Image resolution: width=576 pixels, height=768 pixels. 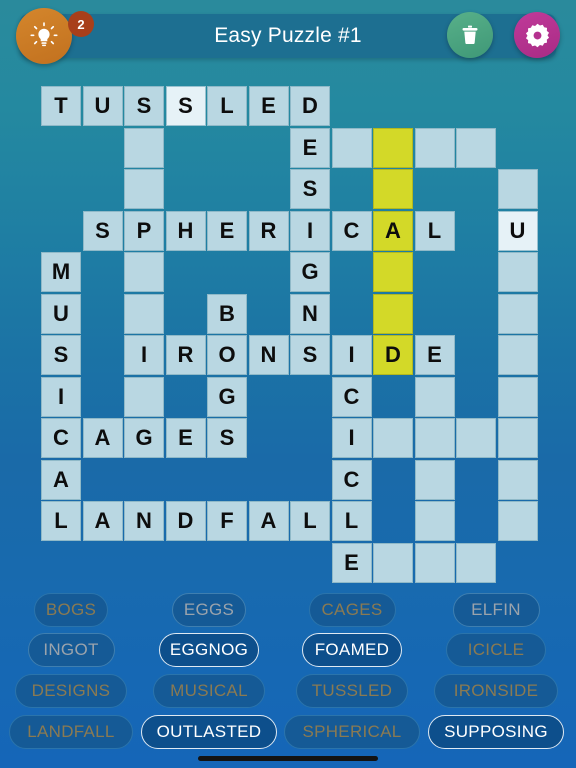 What do you see at coordinates (71, 650) in the screenshot?
I see `word-chip-ingot: INGOT` at bounding box center [71, 650].